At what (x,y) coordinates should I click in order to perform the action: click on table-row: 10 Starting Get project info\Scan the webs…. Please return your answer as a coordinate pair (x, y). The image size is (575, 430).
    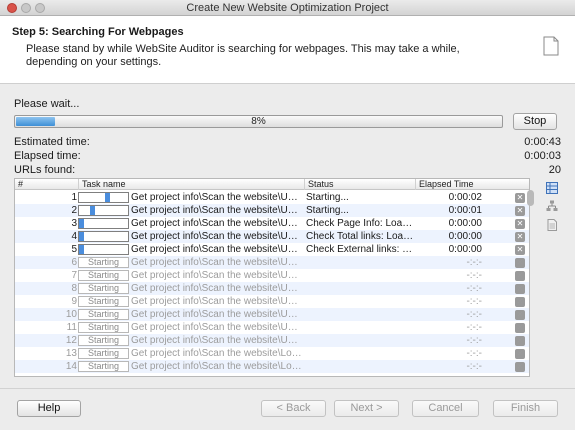
    Looking at the image, I should click on (272, 314).